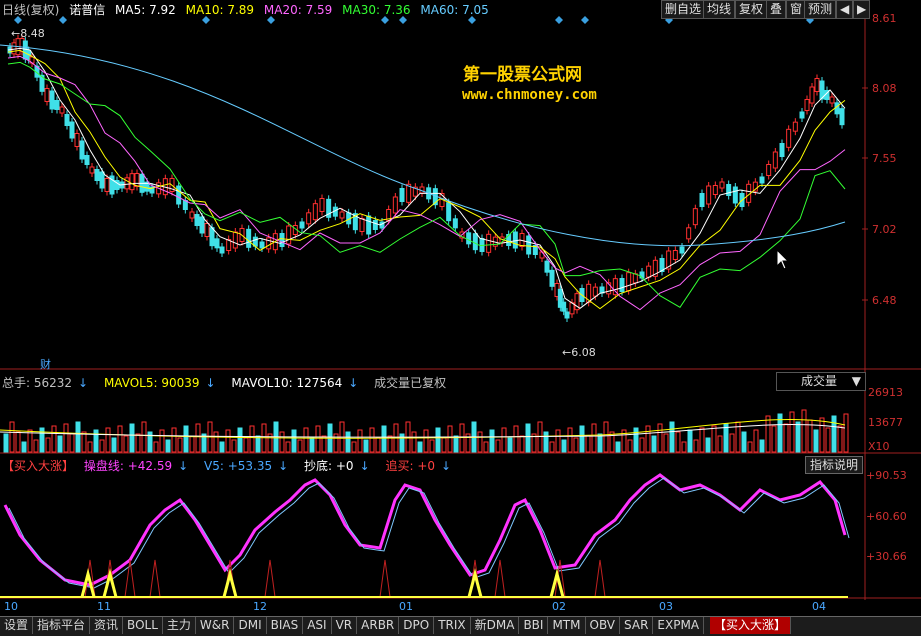 The width and height of the screenshot is (921, 636). I want to click on nav-right-icon: ▶, so click(862, 9).